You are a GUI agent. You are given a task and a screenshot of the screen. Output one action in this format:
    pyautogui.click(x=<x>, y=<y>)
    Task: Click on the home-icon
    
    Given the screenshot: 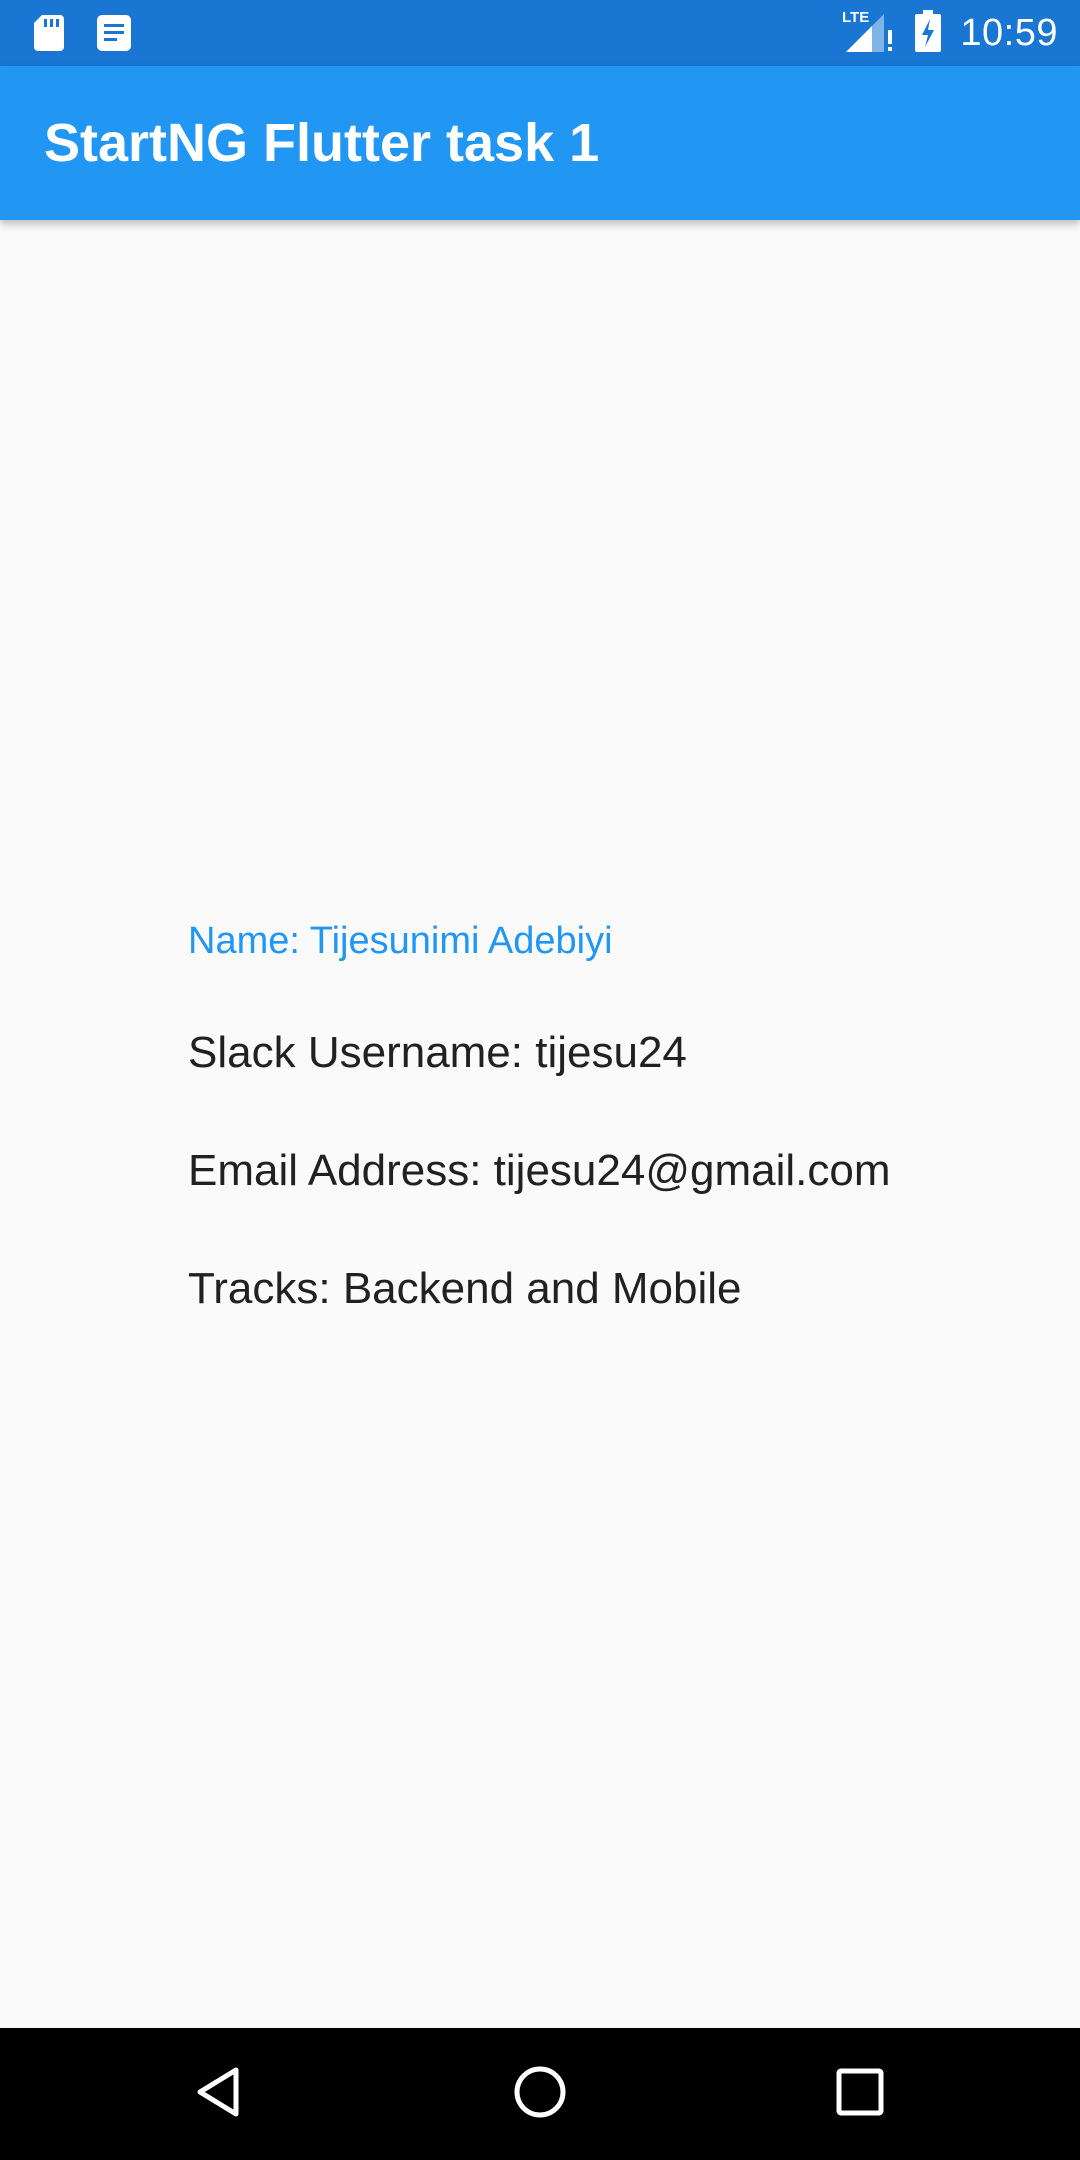 What is the action you would take?
    pyautogui.click(x=540, y=2094)
    